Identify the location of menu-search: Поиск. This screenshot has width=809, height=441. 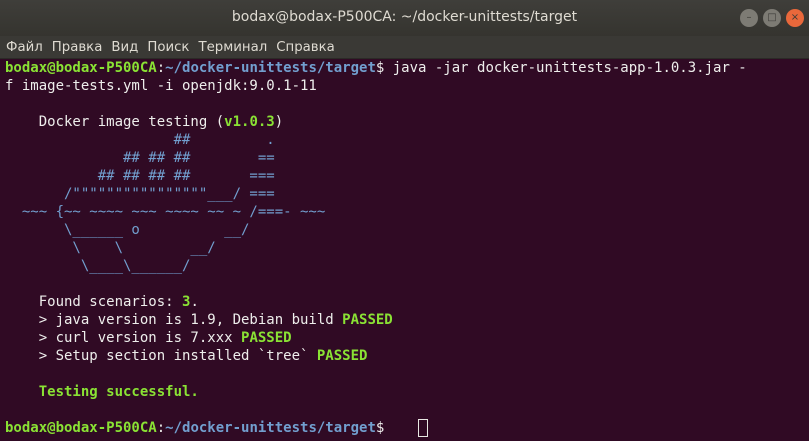
(168, 47).